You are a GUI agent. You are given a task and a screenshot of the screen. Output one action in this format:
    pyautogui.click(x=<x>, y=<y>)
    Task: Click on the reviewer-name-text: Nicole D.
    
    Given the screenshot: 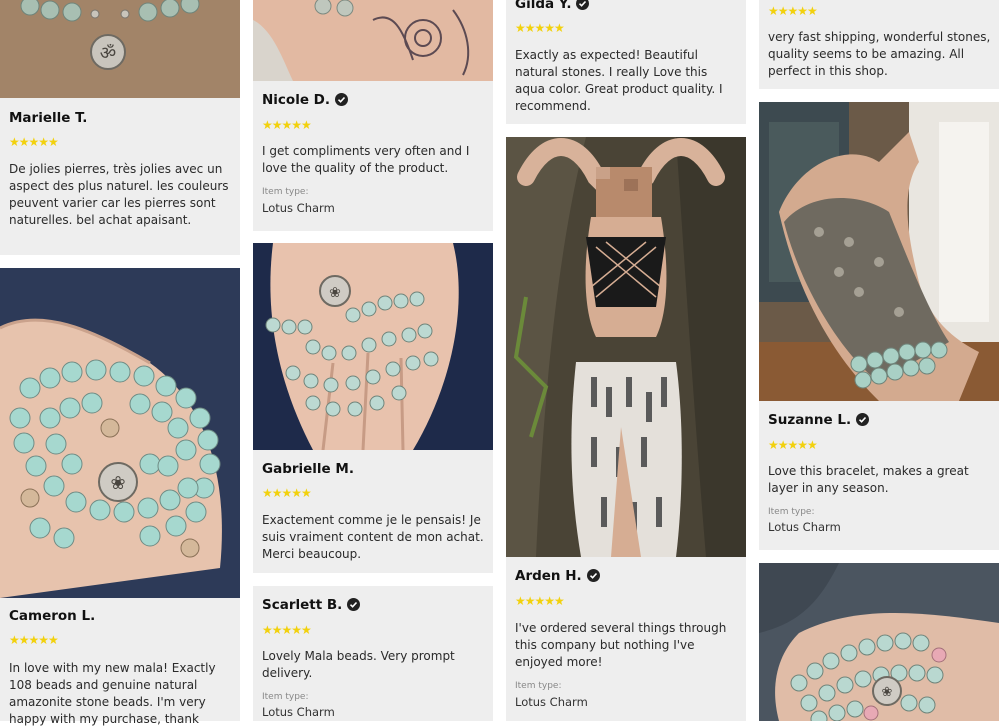 What is the action you would take?
    pyautogui.click(x=296, y=100)
    